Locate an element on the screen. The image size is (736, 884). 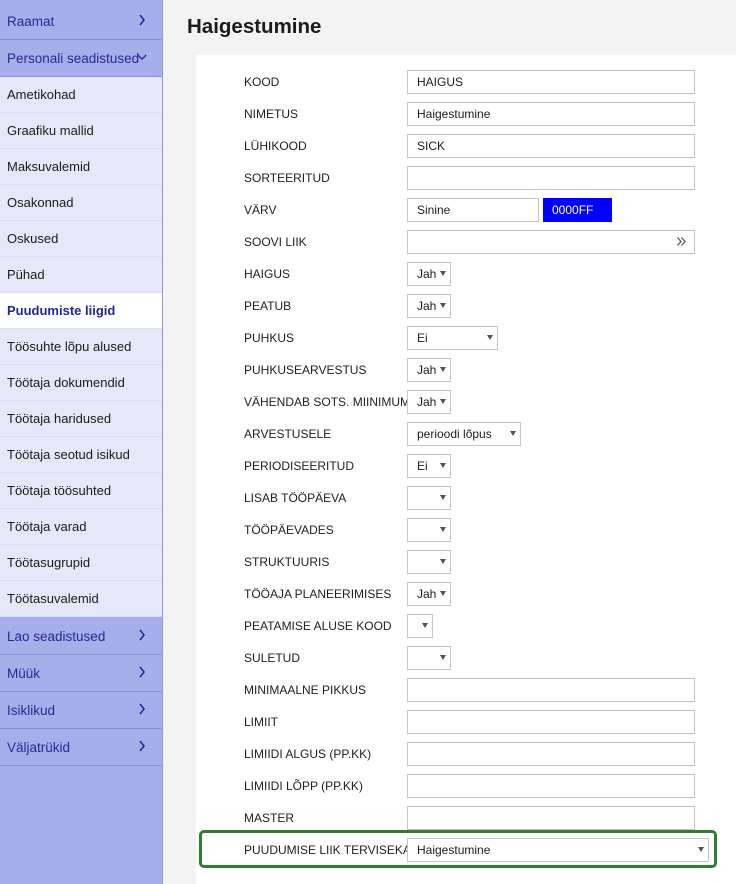
puhkus-select: Ei is located at coordinates (452, 338).